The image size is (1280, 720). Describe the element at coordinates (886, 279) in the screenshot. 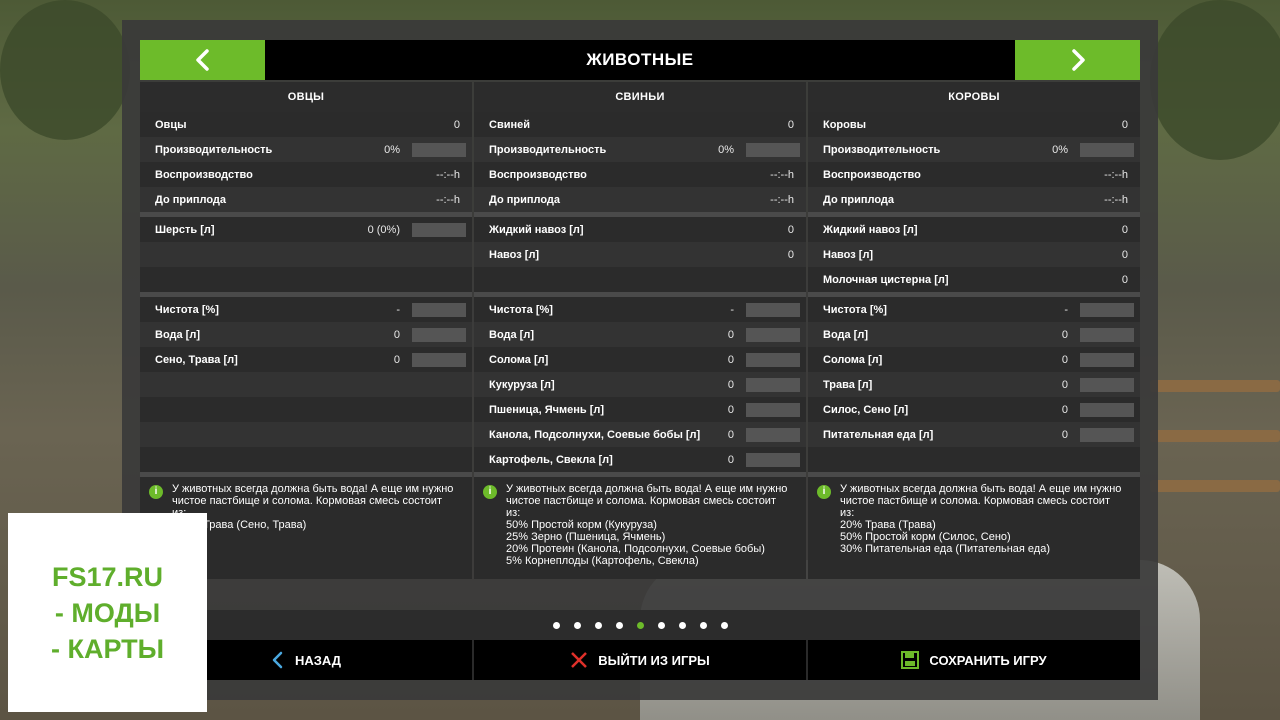

I see `stat-label: Молочная цистерна [л]` at that location.